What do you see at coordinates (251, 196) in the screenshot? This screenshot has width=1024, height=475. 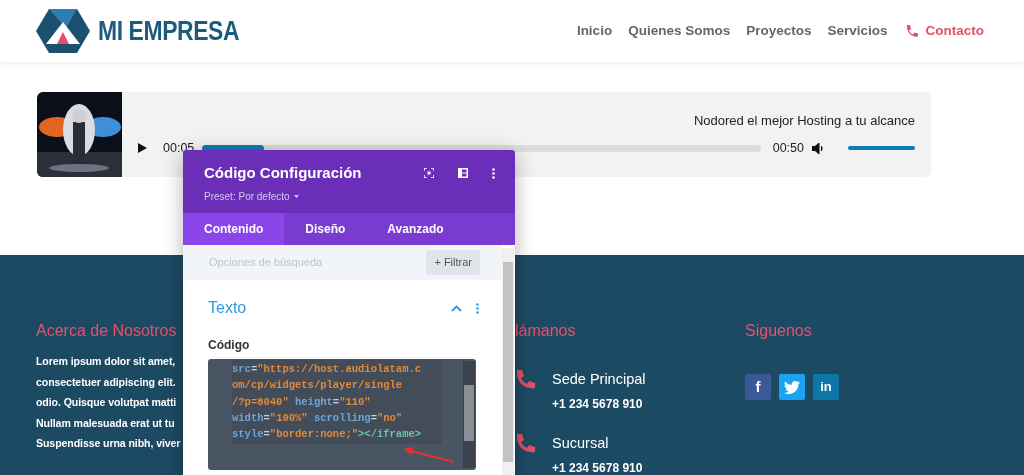 I see `preset-dropdown: Preset: Por defecto` at bounding box center [251, 196].